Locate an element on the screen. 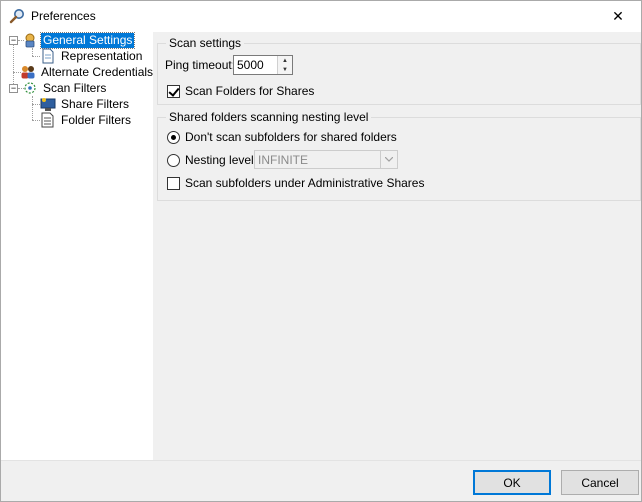  tree-item-scan-filters: Scan Filters is located at coordinates (65, 88).